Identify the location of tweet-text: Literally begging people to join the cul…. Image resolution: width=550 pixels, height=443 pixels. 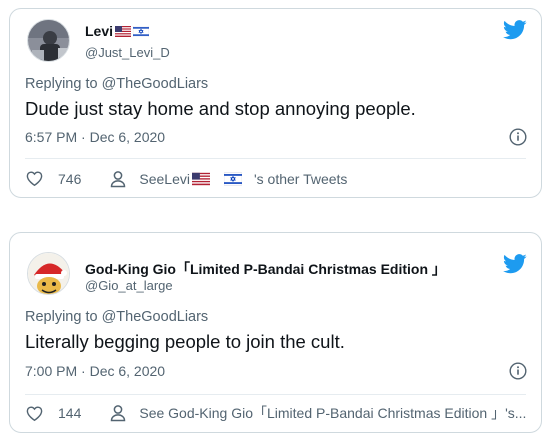
(185, 341).